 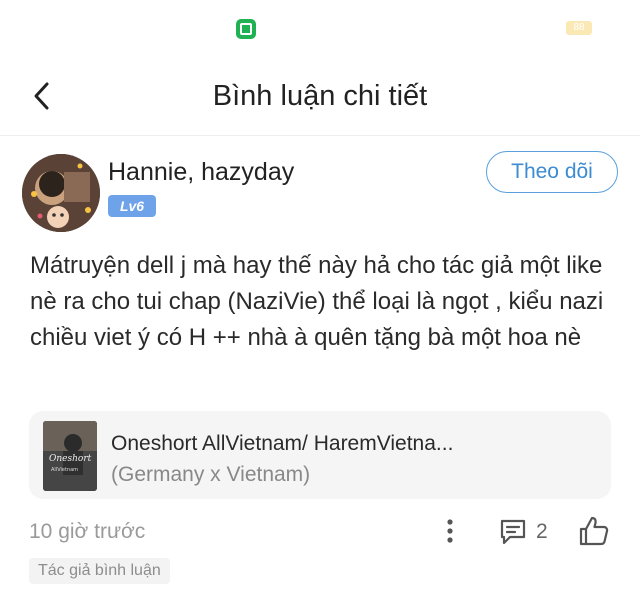 What do you see at coordinates (579, 28) in the screenshot?
I see `status-badge: 88` at bounding box center [579, 28].